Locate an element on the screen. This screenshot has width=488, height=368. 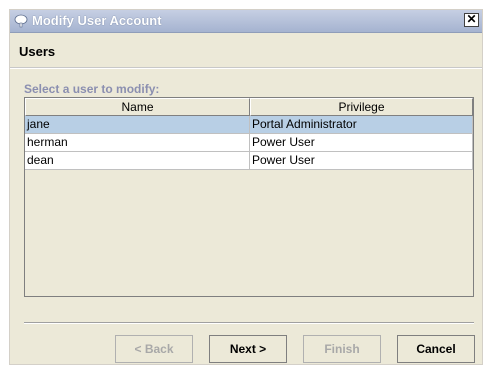
app-icon is located at coordinates (21, 21).